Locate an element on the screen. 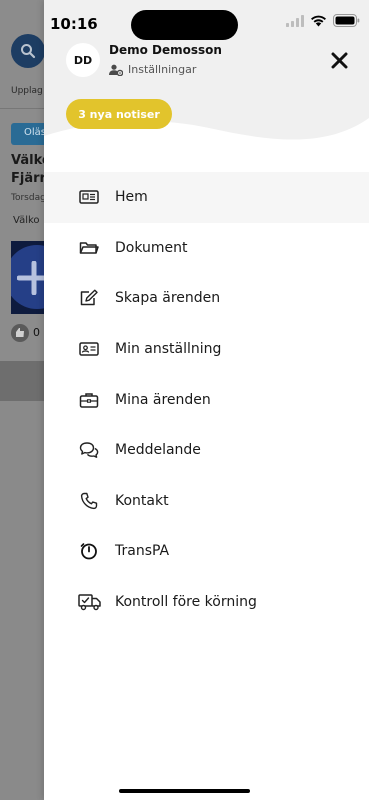 Image resolution: width=369 pixels, height=800 pixels. like-button is located at coordinates (20, 333).